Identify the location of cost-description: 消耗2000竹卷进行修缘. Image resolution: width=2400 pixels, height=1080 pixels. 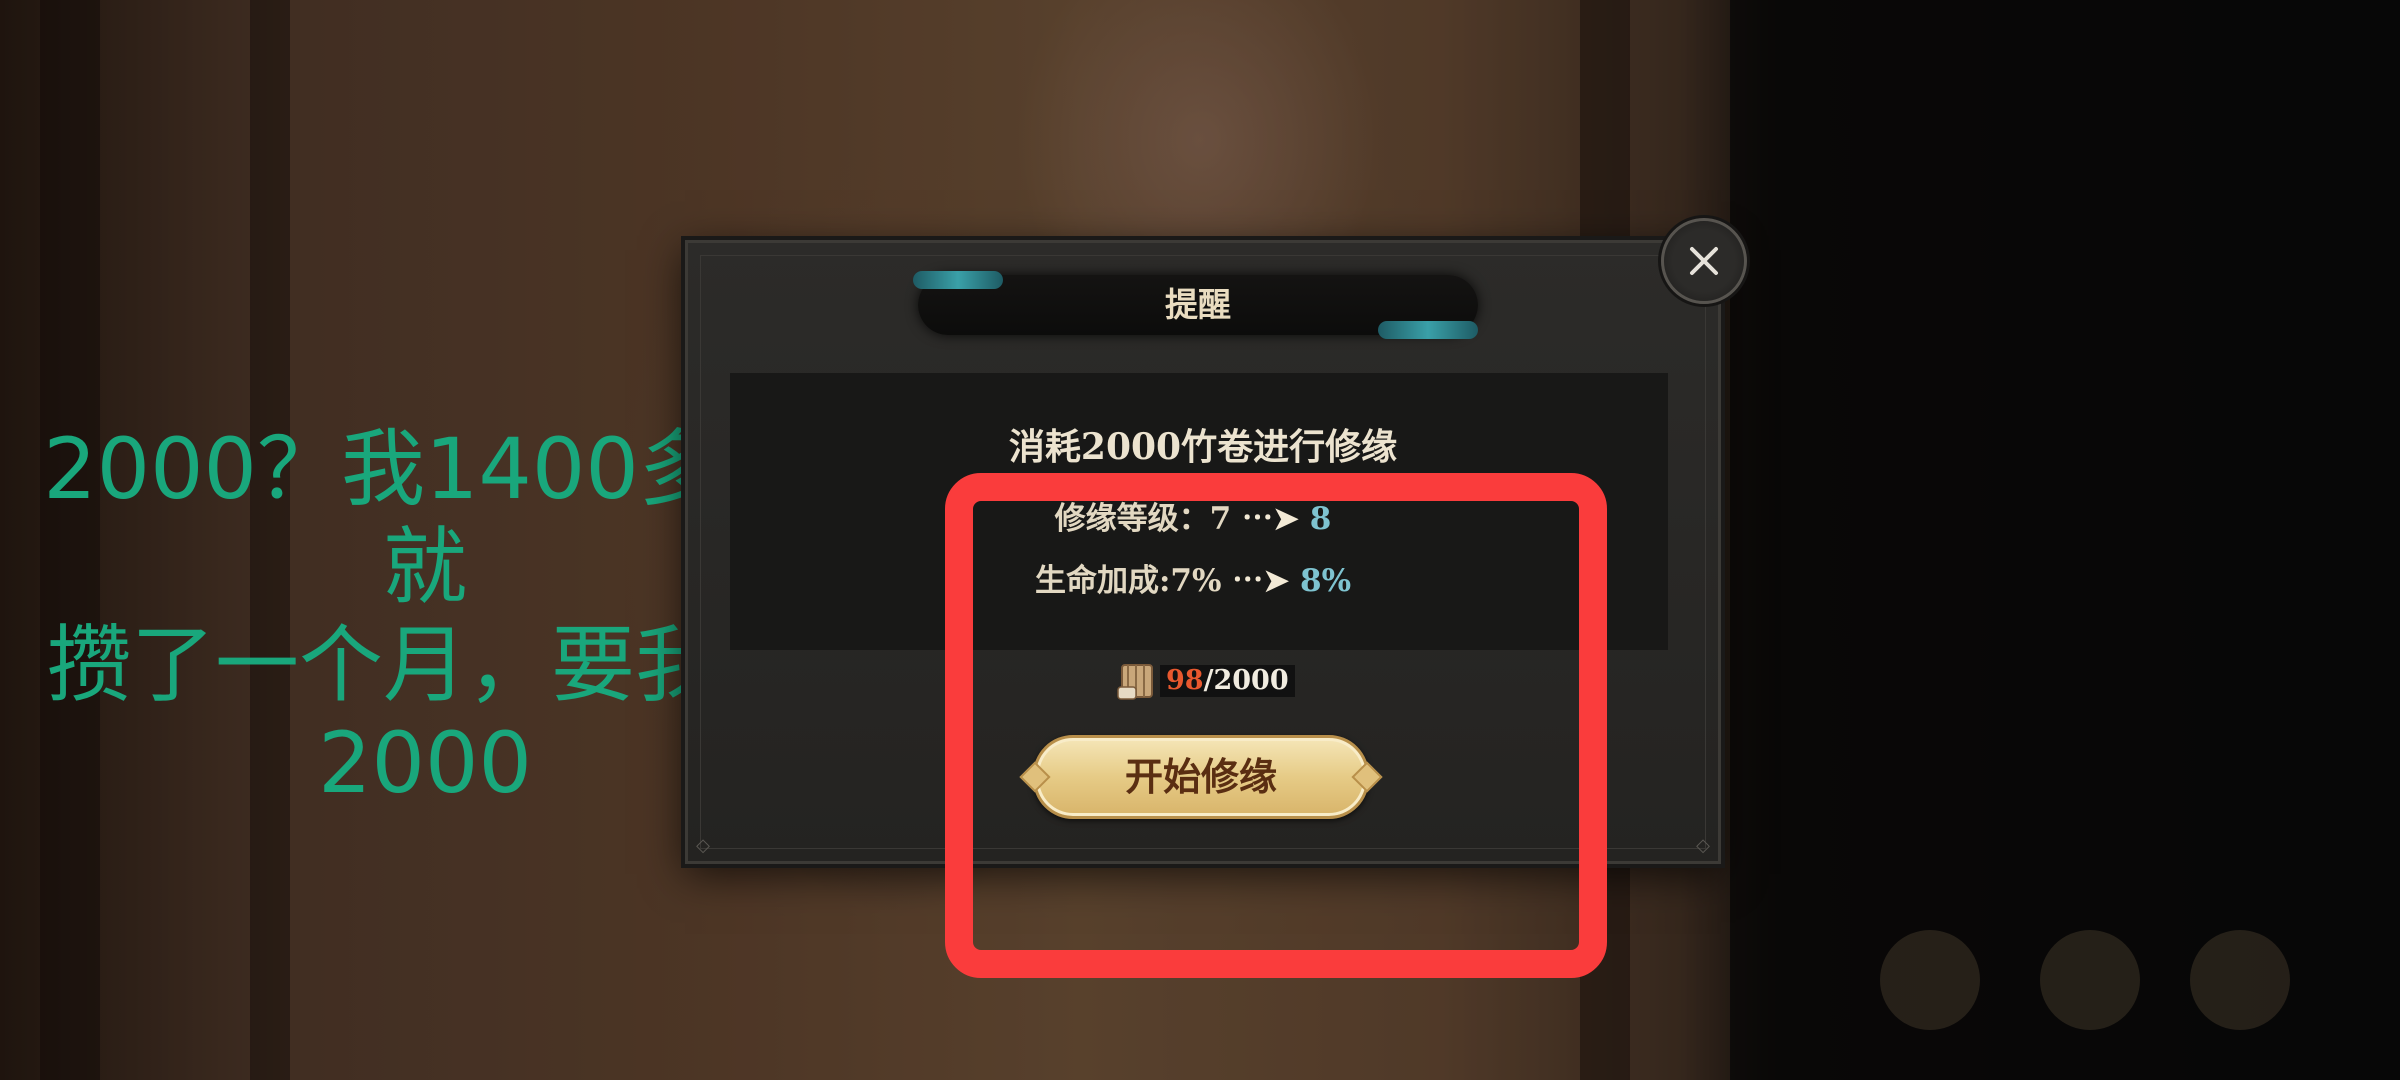
(1203, 447).